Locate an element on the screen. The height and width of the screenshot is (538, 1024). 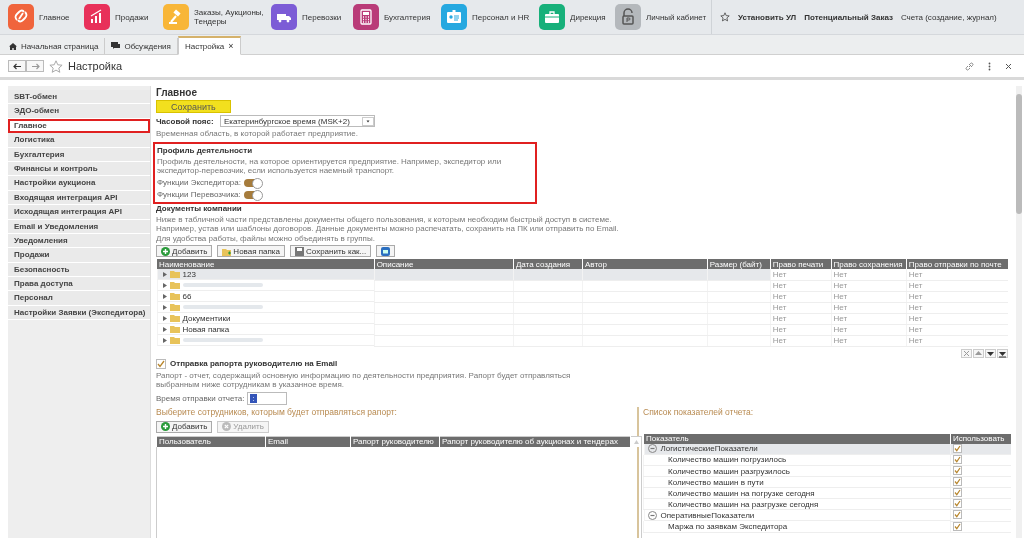
toolbar-button: Новая папка is located at coordinates (251, 251).